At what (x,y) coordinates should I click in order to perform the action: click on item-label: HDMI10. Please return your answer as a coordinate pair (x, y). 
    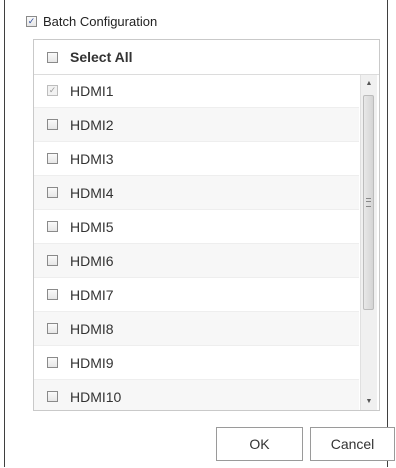
    Looking at the image, I should click on (96, 396).